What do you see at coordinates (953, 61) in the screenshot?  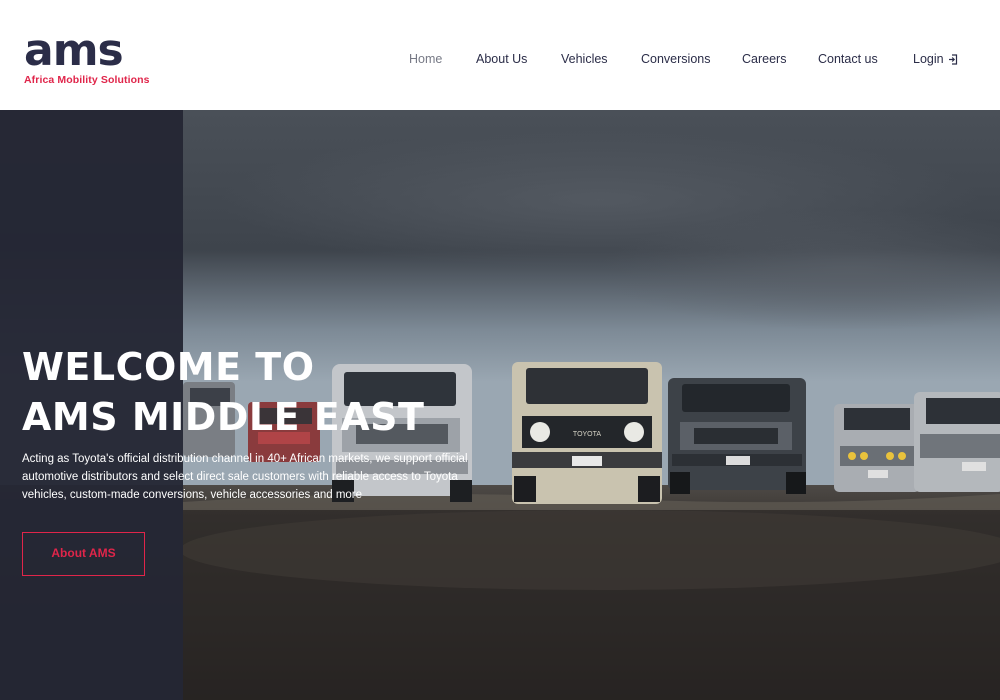 I see `login-icon` at bounding box center [953, 61].